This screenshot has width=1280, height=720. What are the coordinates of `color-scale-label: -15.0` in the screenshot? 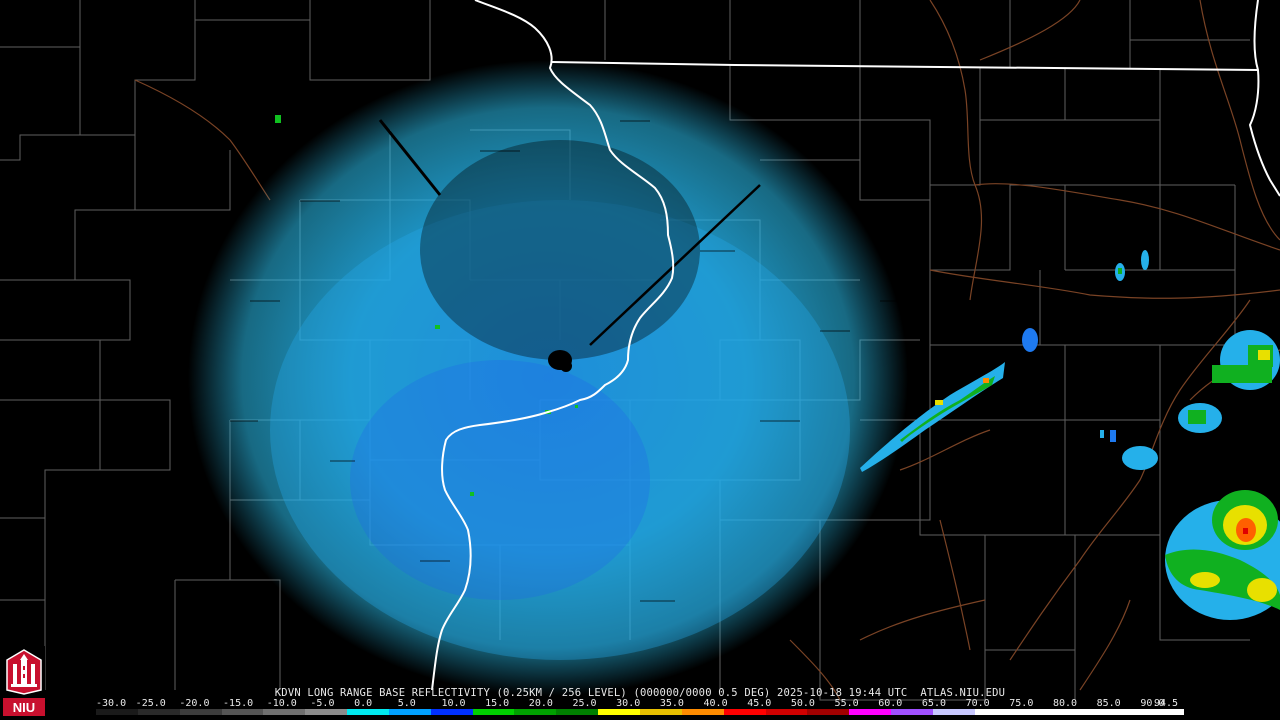 It's located at (238, 703).